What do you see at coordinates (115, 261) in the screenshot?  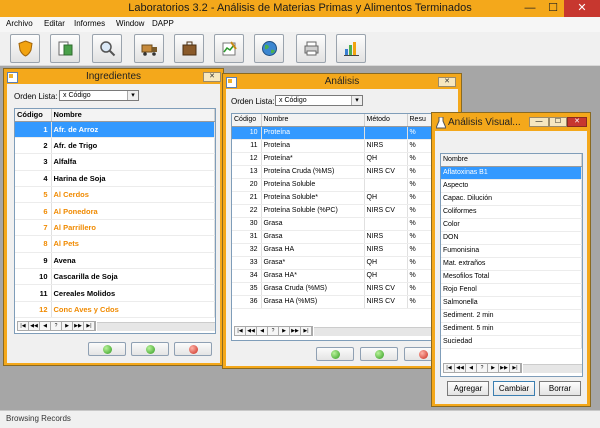 I see `table-row: 9 Avena` at bounding box center [115, 261].